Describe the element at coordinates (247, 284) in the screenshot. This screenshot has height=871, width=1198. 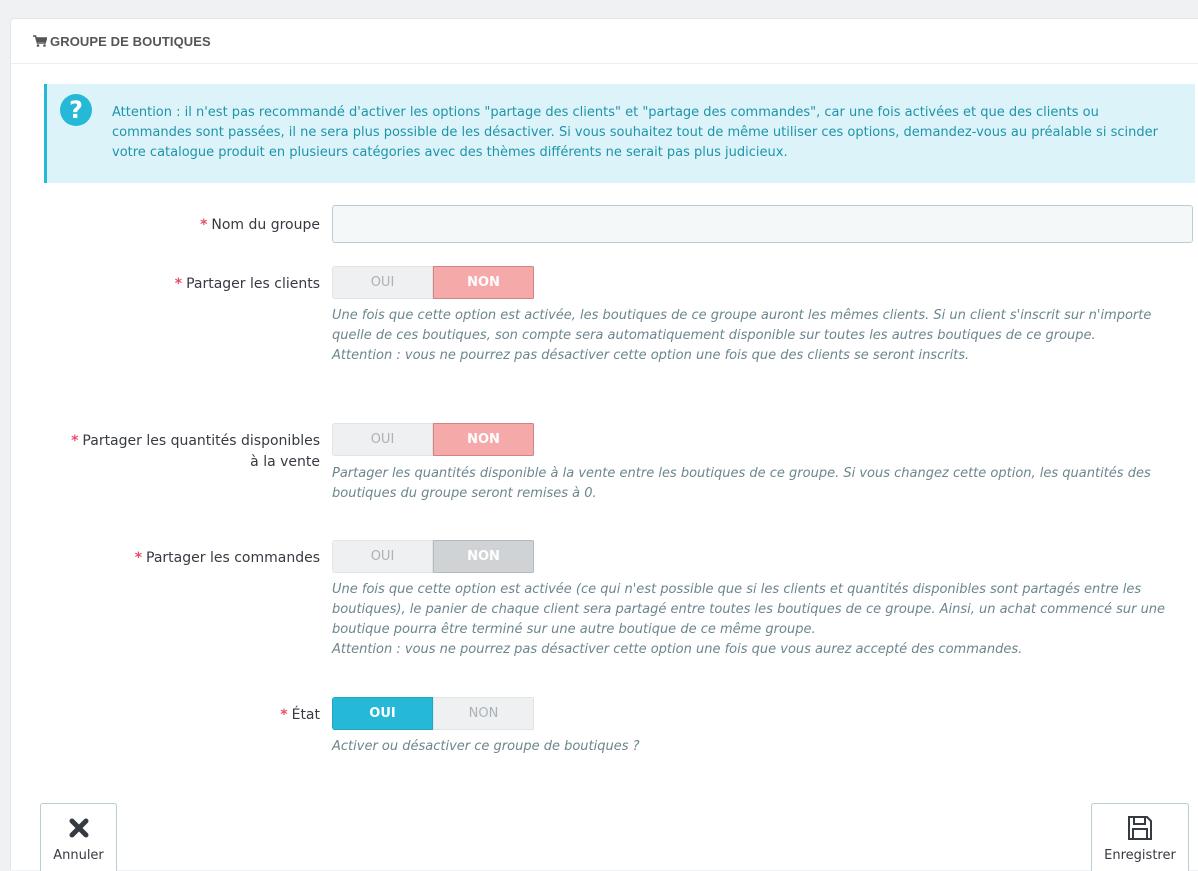
I see `share-customers-label: * Partager les clients` at that location.